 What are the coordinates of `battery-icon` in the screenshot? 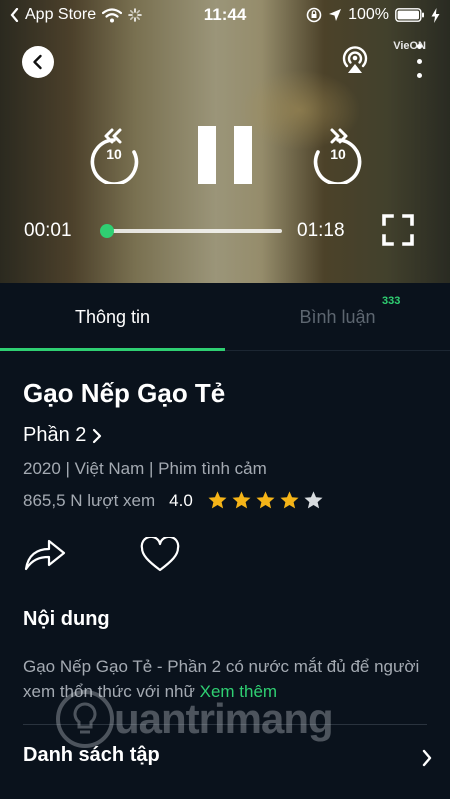 It's located at (409, 15).